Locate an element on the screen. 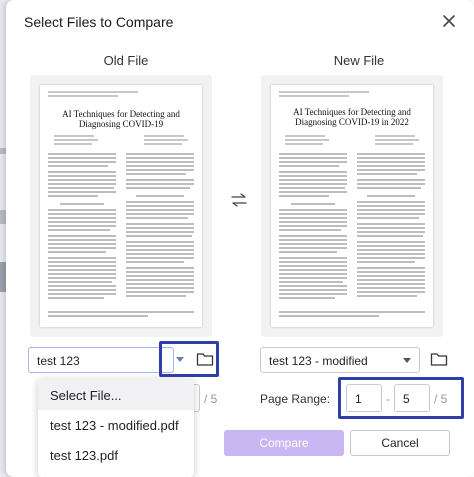 This screenshot has width=474, height=477. dropdown-option-modified-pdf: test 123 - modified.pdf is located at coordinates (114, 425).